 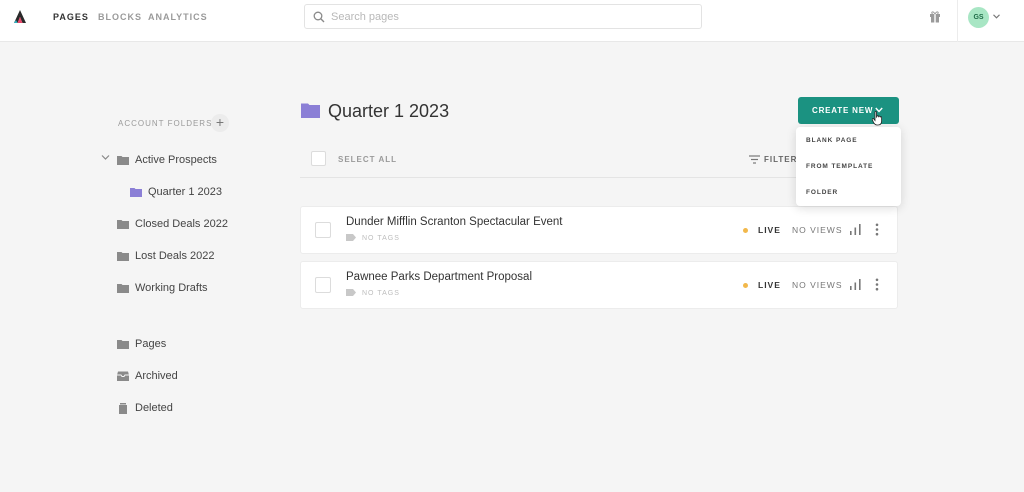 I want to click on nav-pages: PAGES, so click(x=71, y=17).